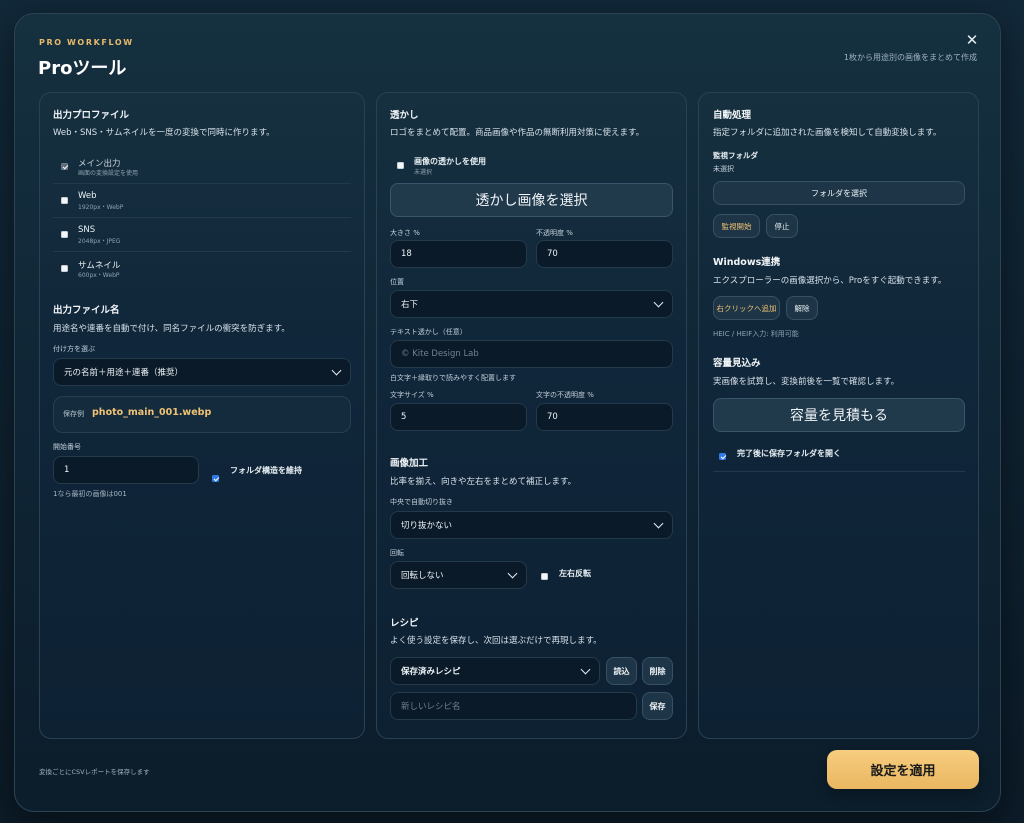 This screenshot has height=823, width=1024. I want to click on size-label: 大きさ %, so click(405, 233).